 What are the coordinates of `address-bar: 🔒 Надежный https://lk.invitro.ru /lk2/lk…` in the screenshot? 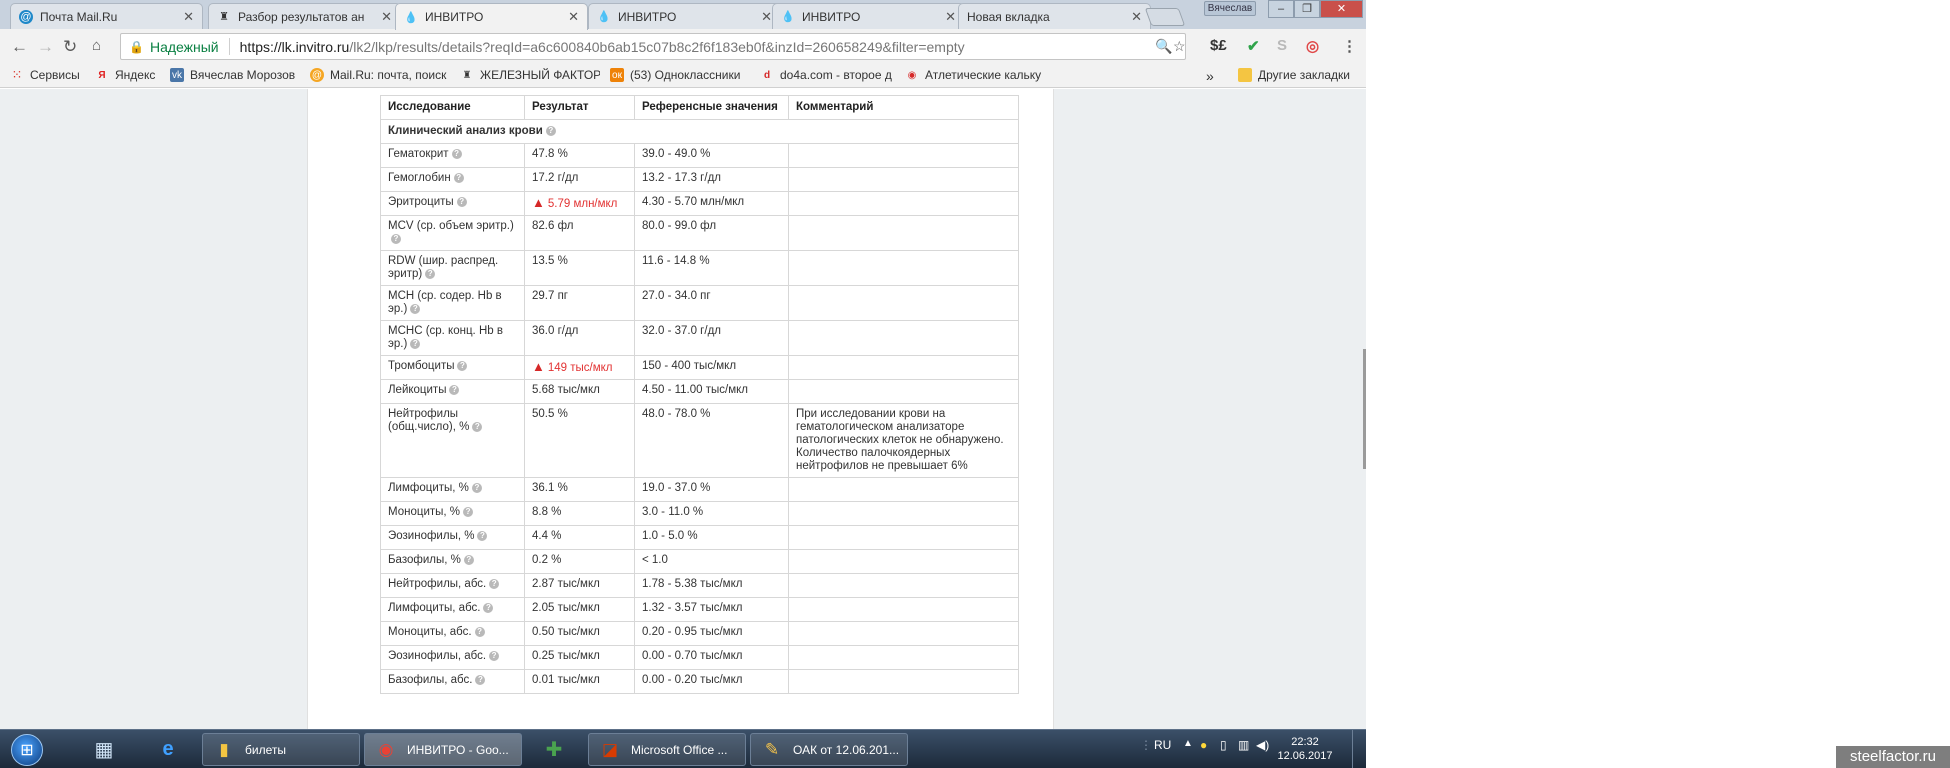 It's located at (653, 46).